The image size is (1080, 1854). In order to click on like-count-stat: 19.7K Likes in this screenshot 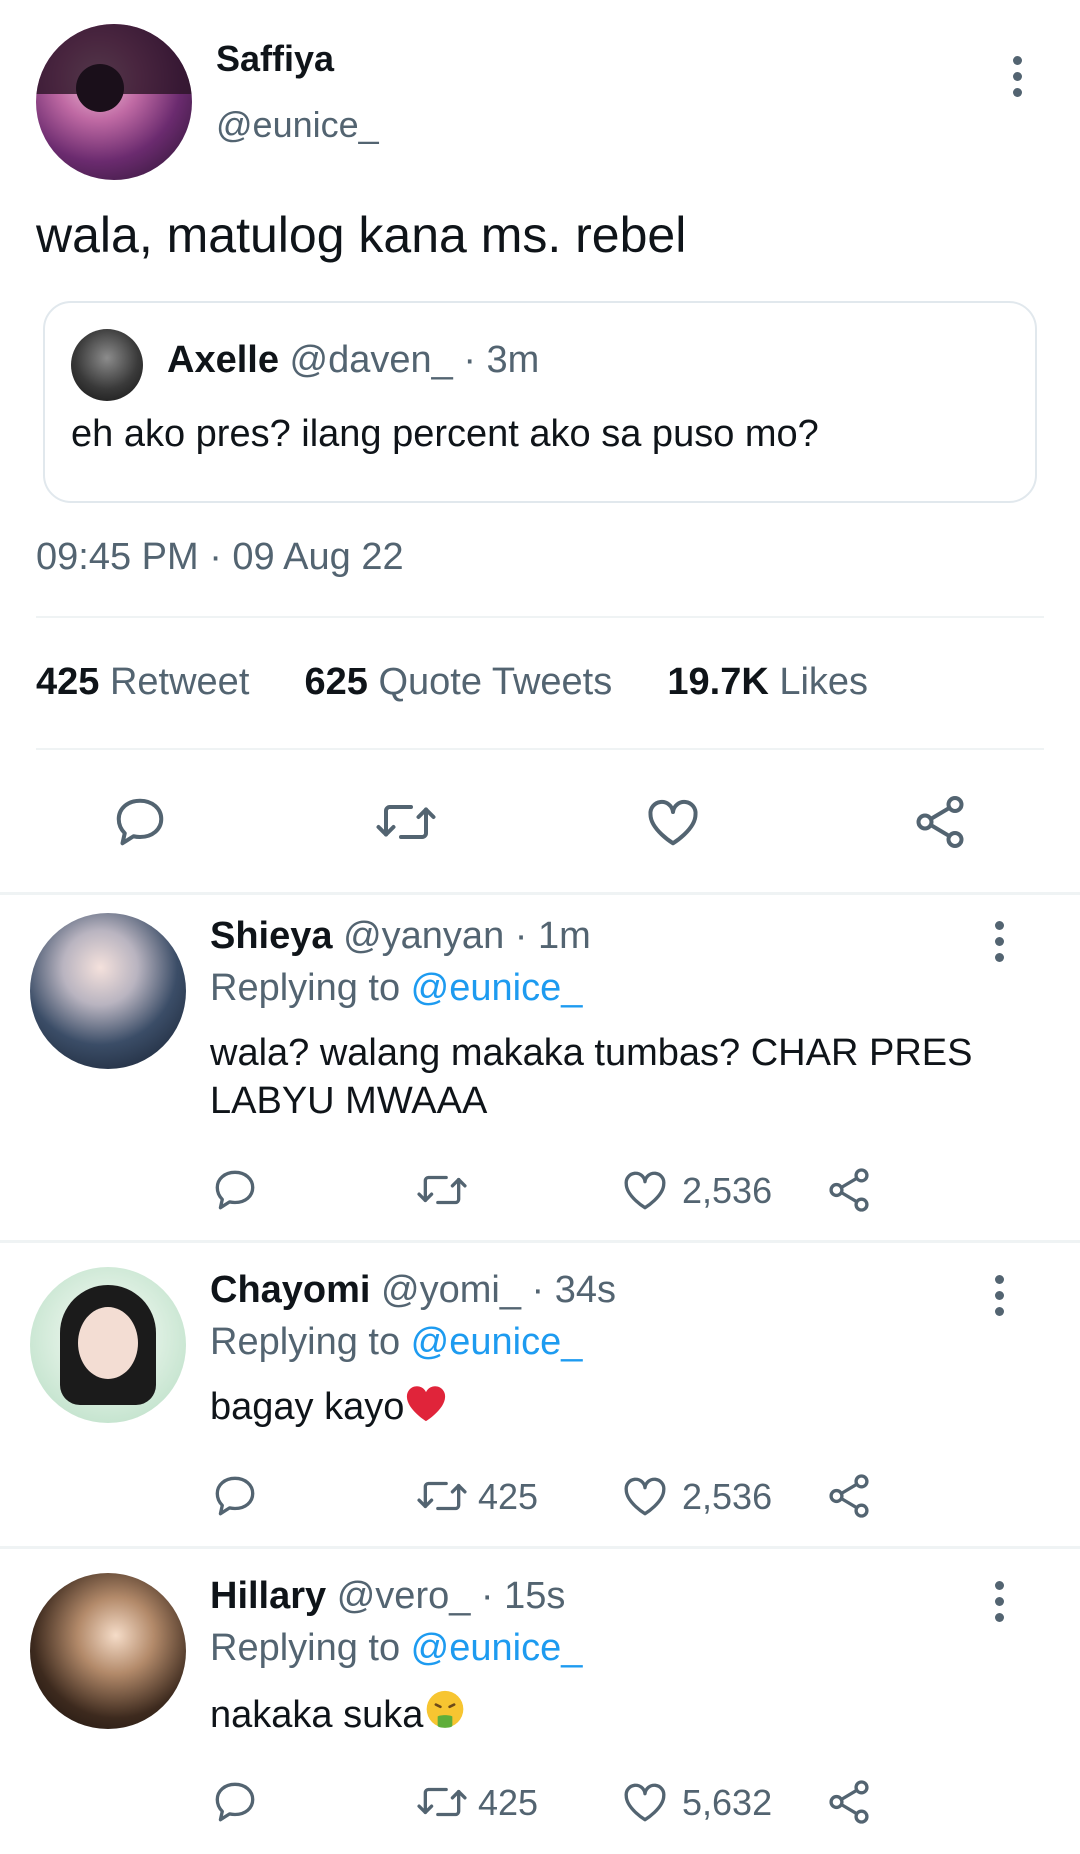, I will do `click(767, 682)`.